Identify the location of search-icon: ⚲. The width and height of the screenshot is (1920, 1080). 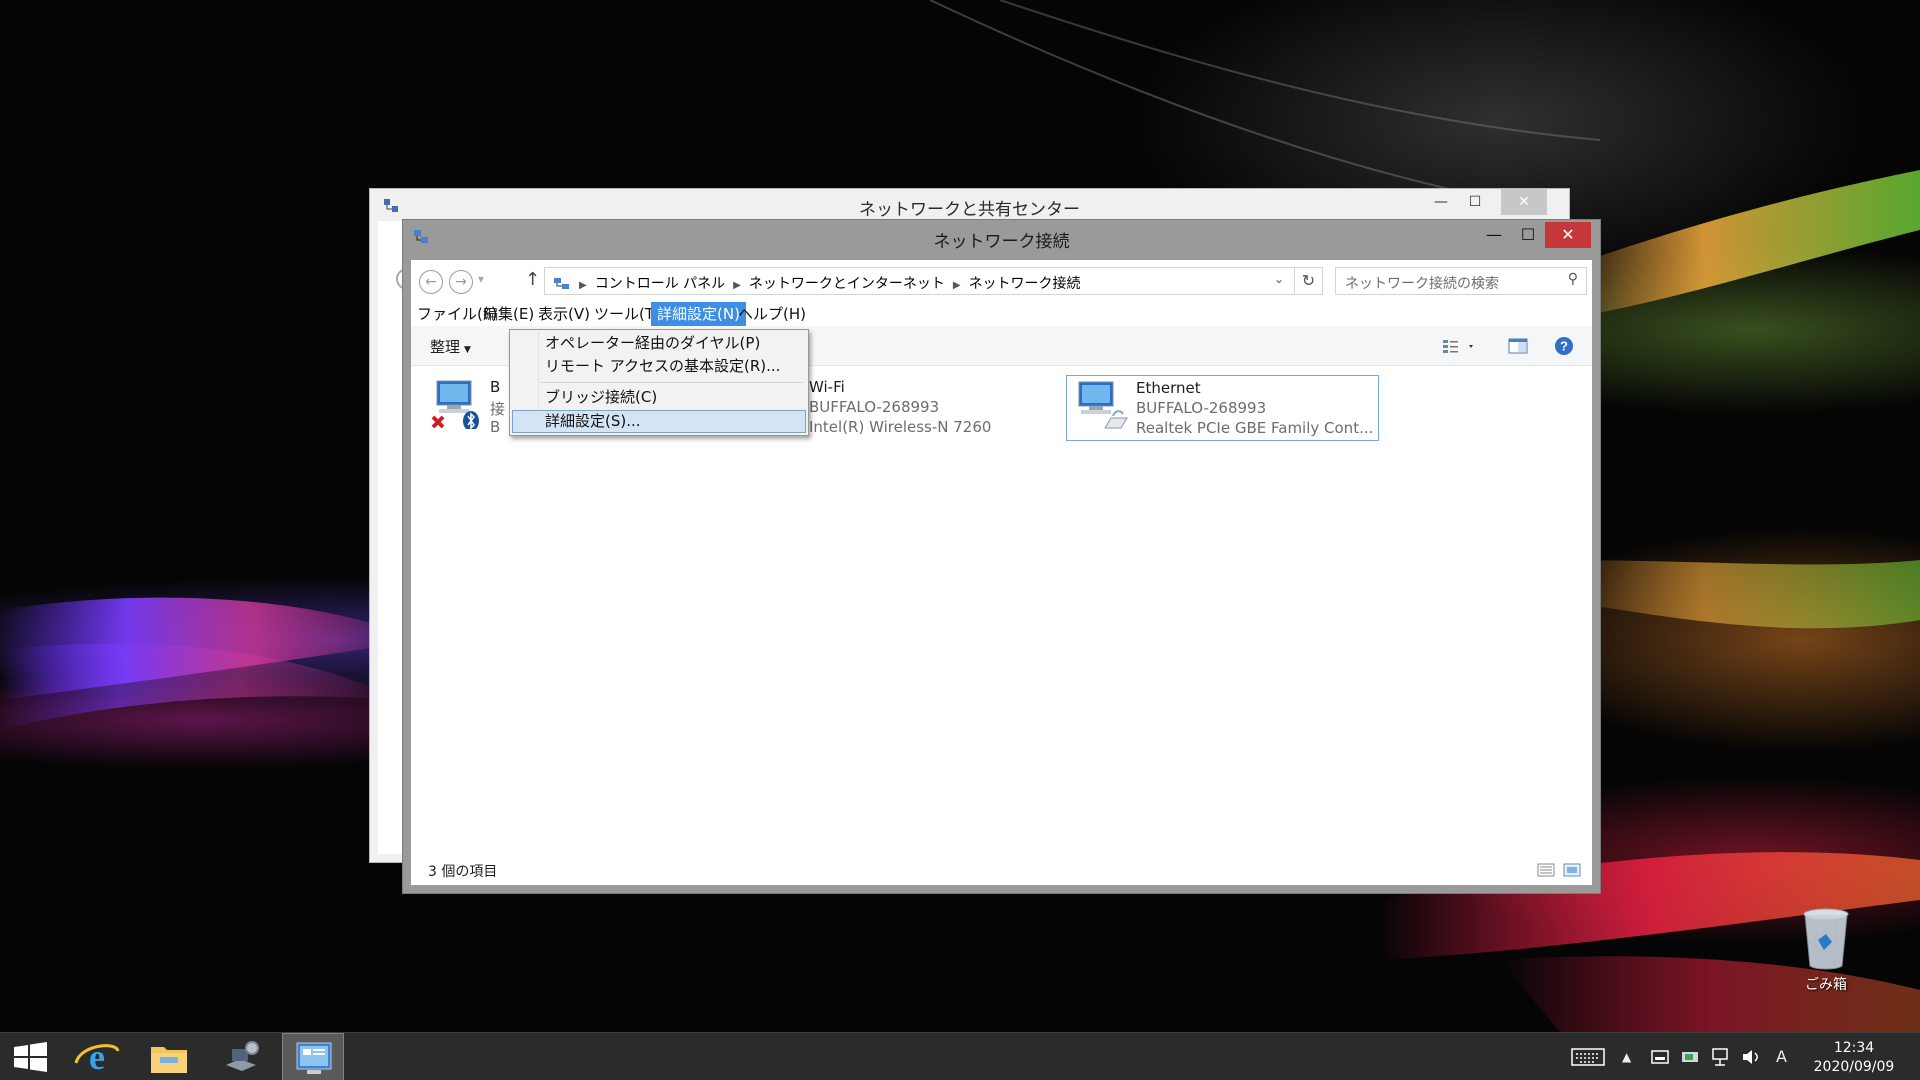
(1573, 279).